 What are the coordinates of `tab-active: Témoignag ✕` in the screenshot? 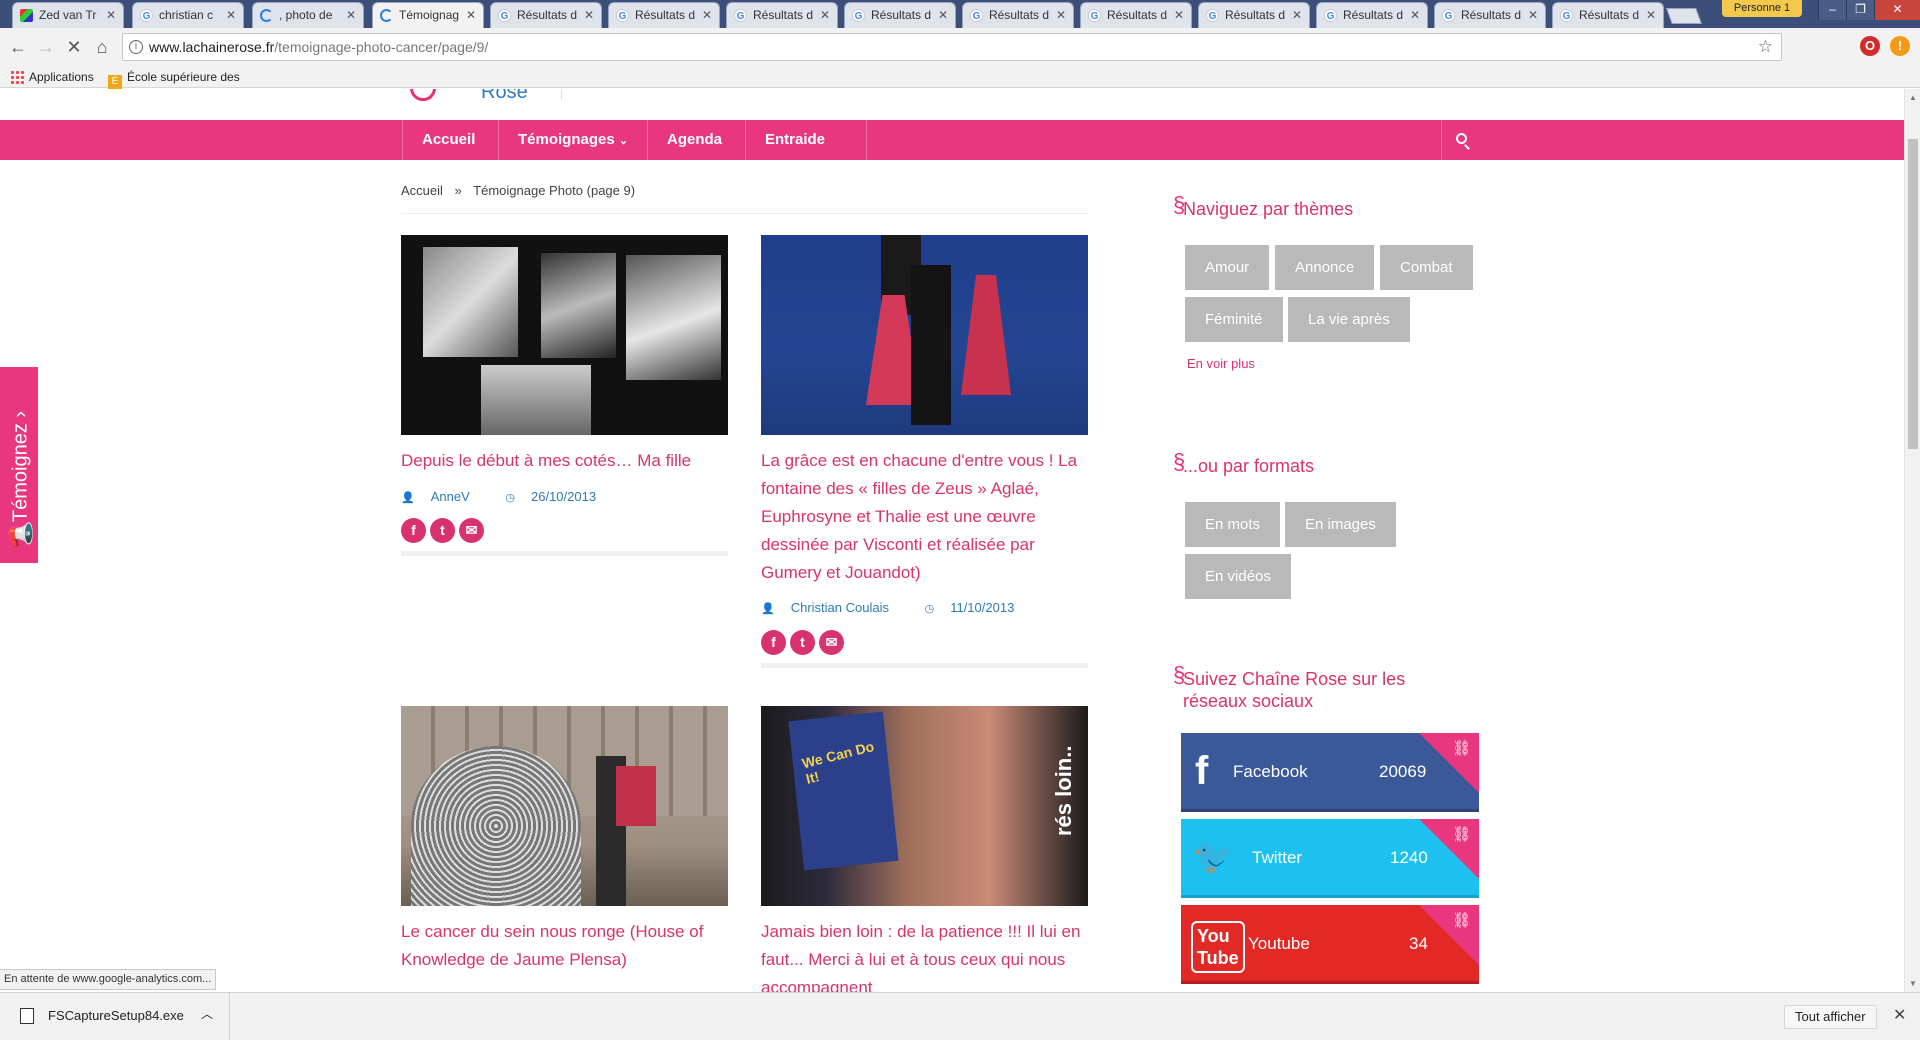 It's located at (428, 15).